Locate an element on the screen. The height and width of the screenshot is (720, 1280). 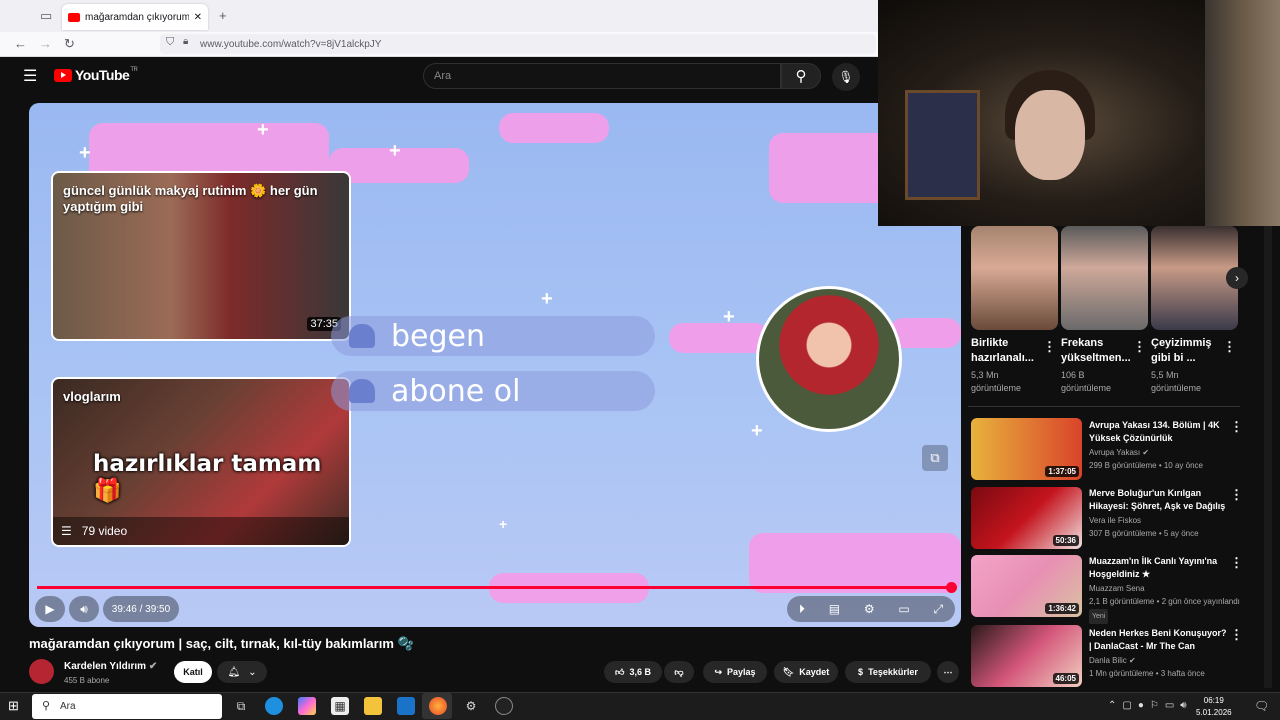
play-icon: ▶ is located at coordinates (50, 609).